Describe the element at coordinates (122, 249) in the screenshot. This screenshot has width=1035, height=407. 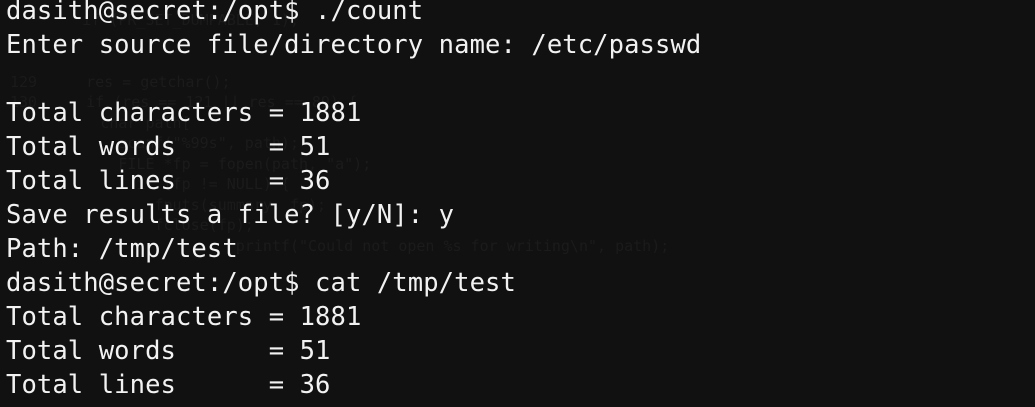
I see `path-line: Path: /tmp/test` at that location.